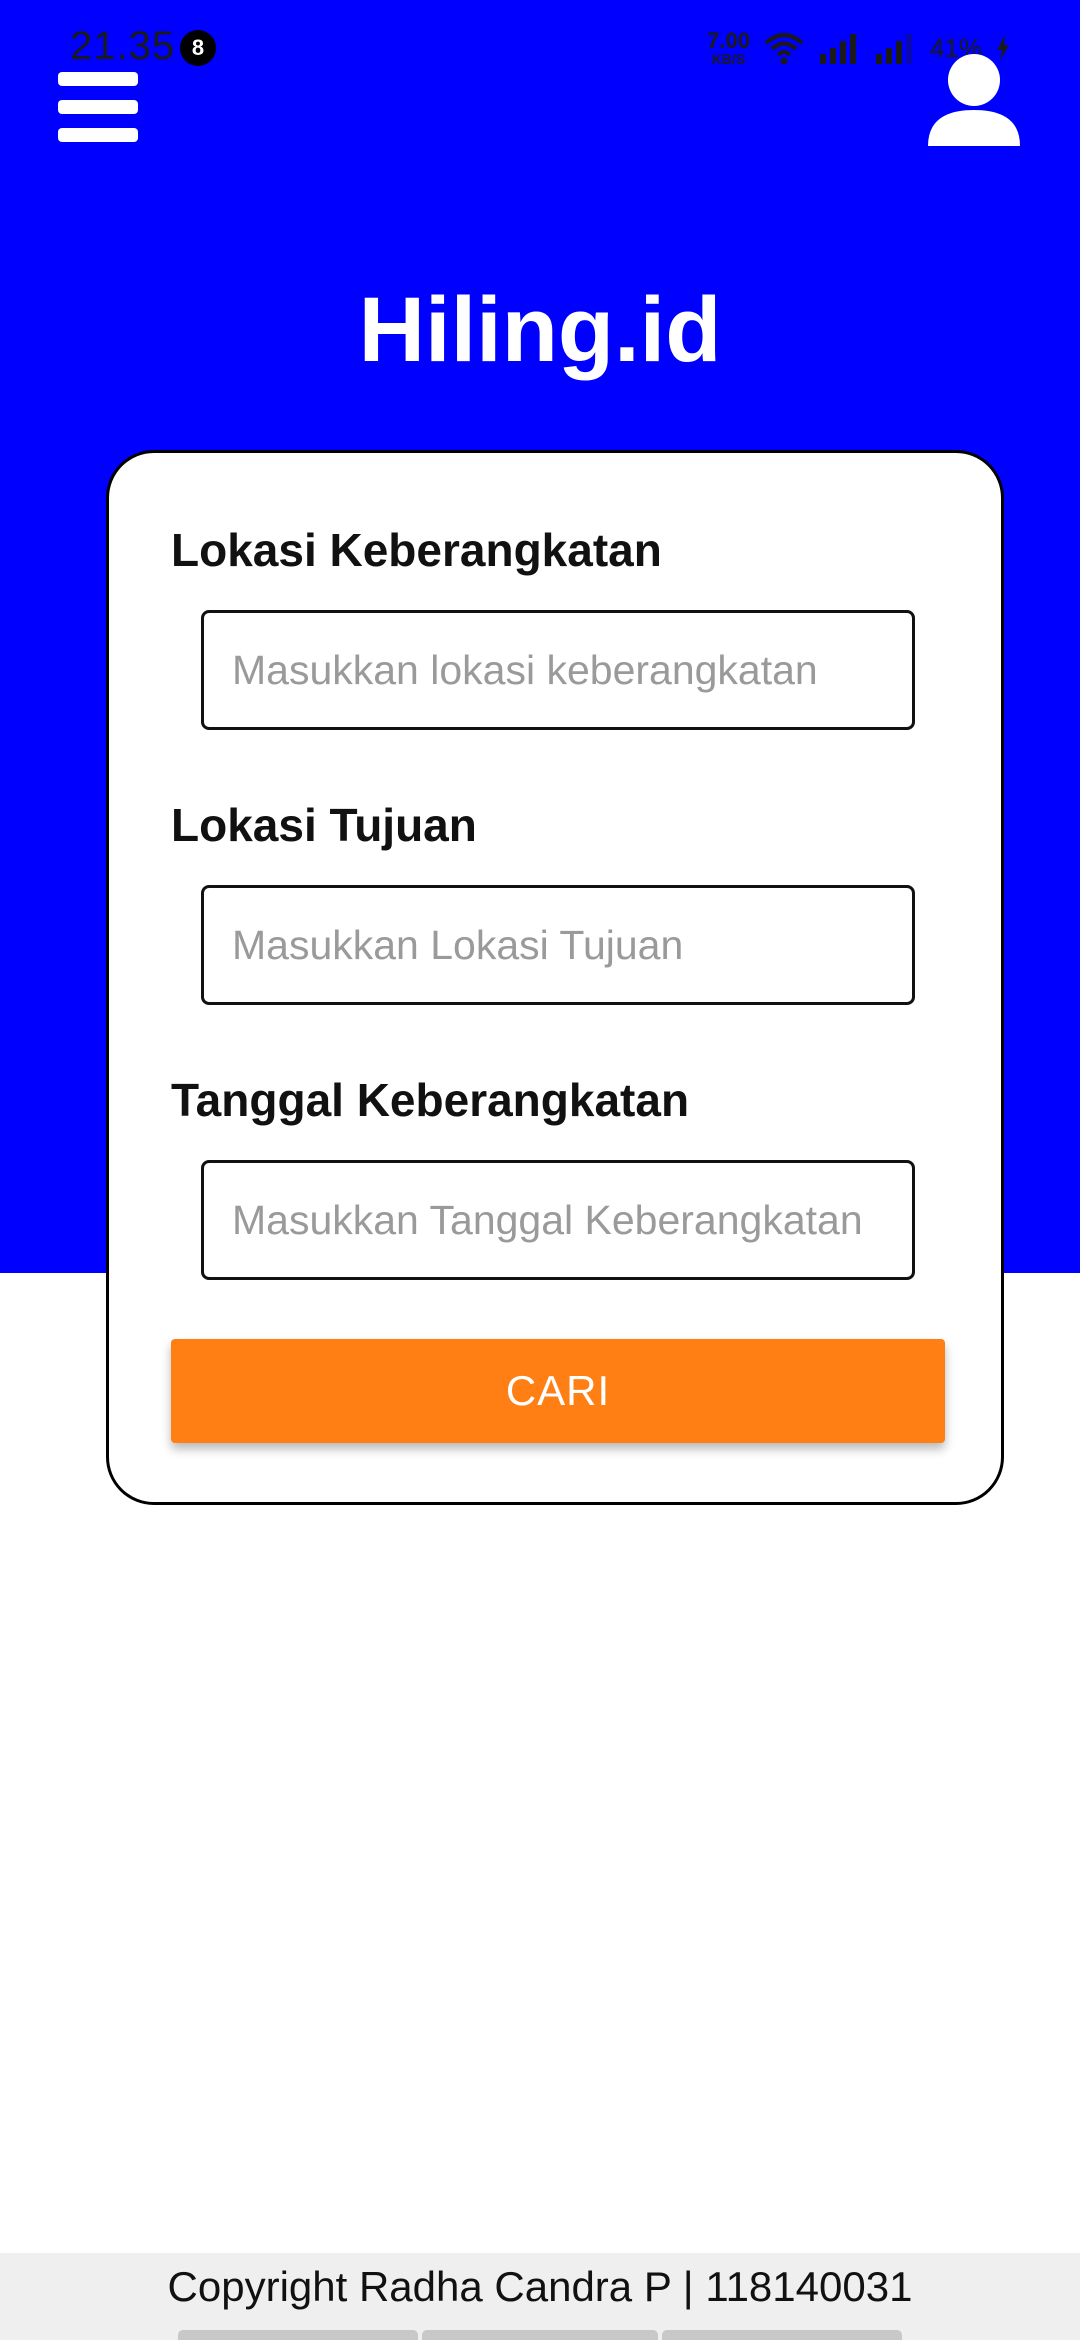 Image resolution: width=1080 pixels, height=2340 pixels. Describe the element at coordinates (728, 59) in the screenshot. I see `network-speed-unit: KB/S` at that location.